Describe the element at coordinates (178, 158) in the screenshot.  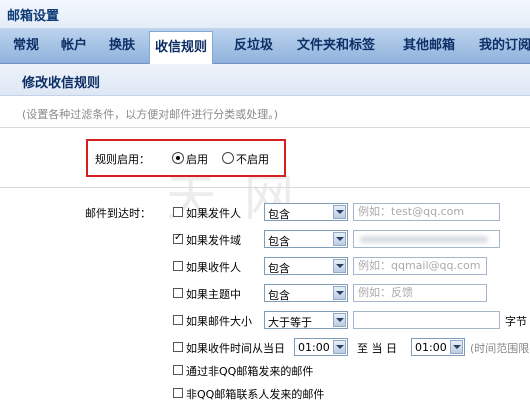
I see `radio-enable` at that location.